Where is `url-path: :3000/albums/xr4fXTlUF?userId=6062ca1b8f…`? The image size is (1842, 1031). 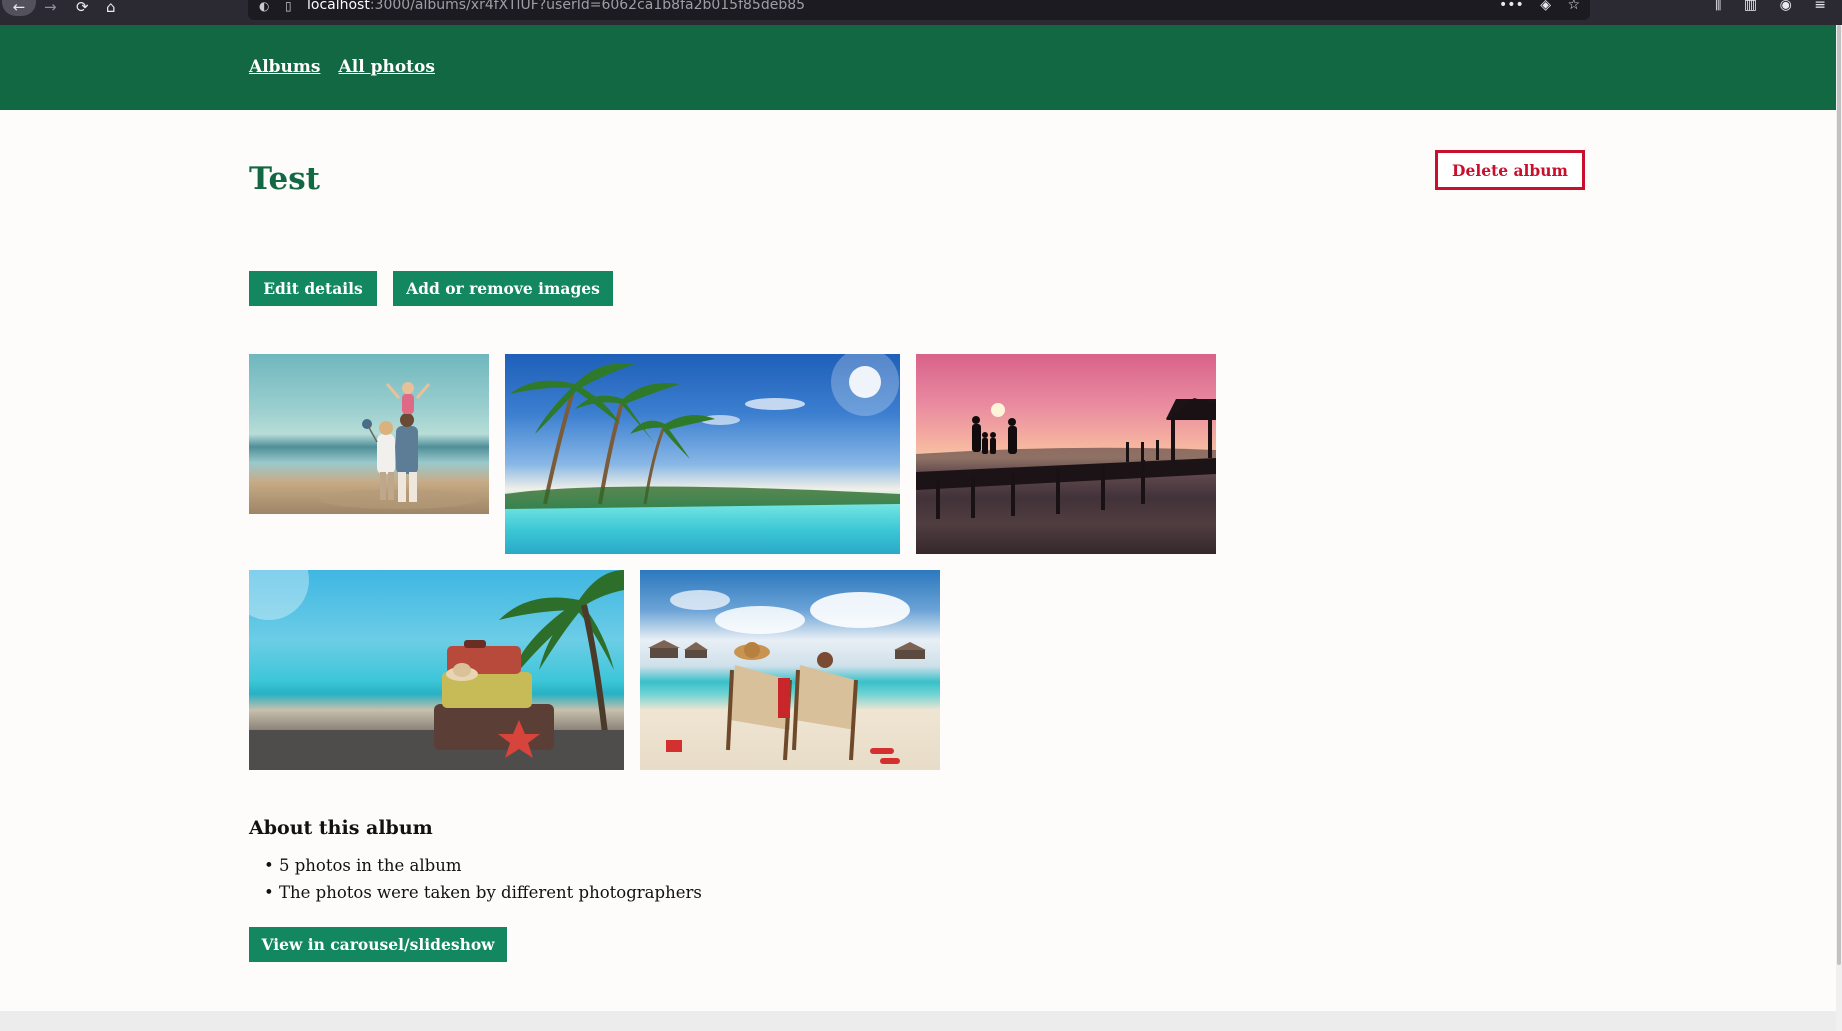
url-path: :3000/albums/xr4fXTlUF?userId=6062ca1b8f… is located at coordinates (587, 6).